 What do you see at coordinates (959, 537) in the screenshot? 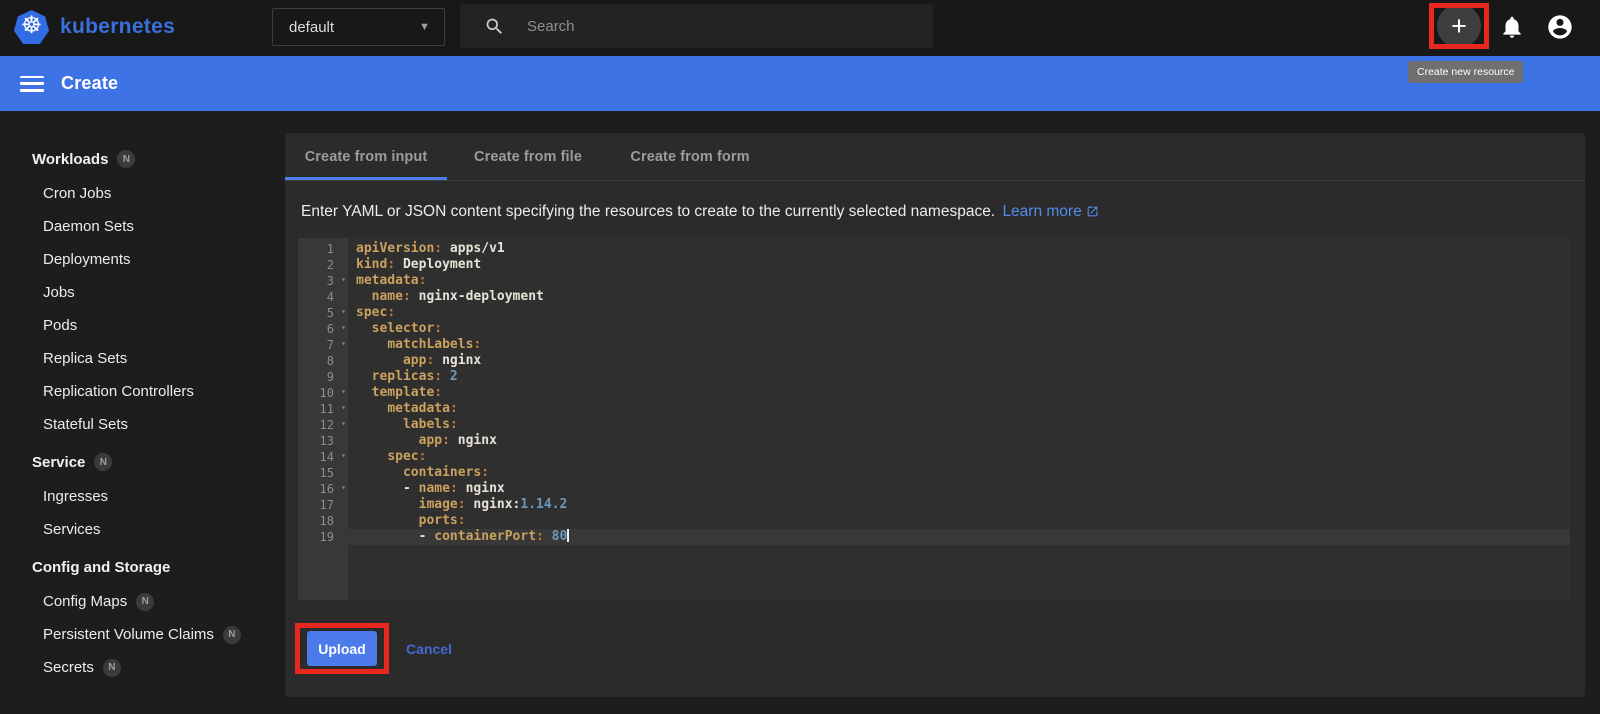
I see `code-line: - containerPort: 80` at bounding box center [959, 537].